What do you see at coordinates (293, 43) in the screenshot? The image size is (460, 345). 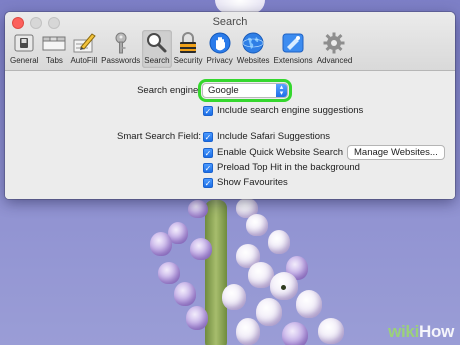 I see `puzzle-icon` at bounding box center [293, 43].